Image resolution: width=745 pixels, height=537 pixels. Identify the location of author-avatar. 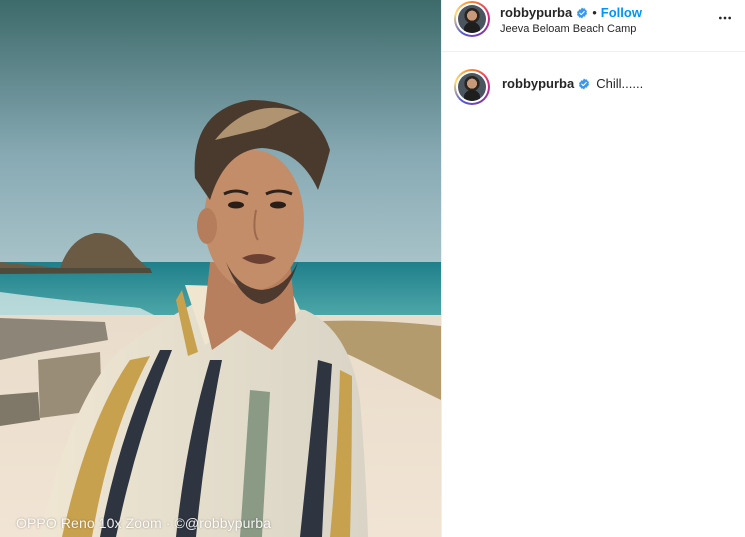
(472, 19).